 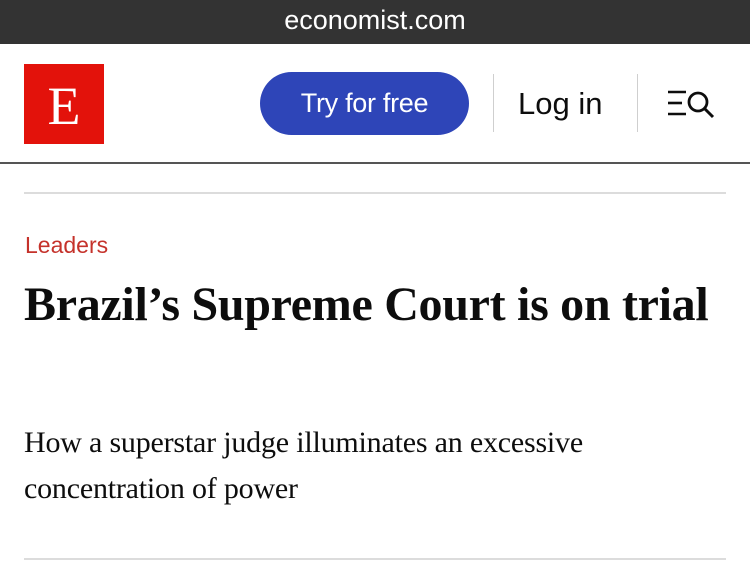 I want to click on try-for-free-button: Try for free, so click(x=364, y=103).